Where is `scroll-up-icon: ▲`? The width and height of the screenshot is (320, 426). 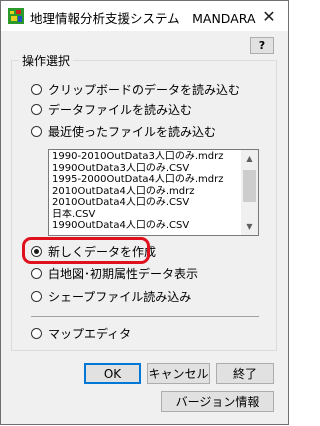
scroll-up-icon: ▲ is located at coordinates (249, 158).